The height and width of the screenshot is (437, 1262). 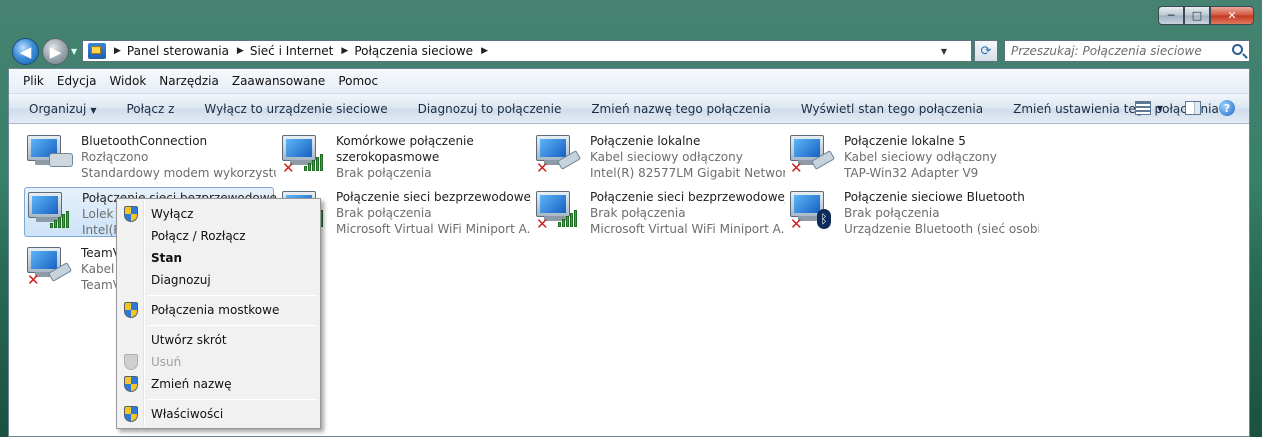 What do you see at coordinates (413, 51) in the screenshot?
I see `breadcrumb-polaczenia-sieciowe: Połączenia sieciowe` at bounding box center [413, 51].